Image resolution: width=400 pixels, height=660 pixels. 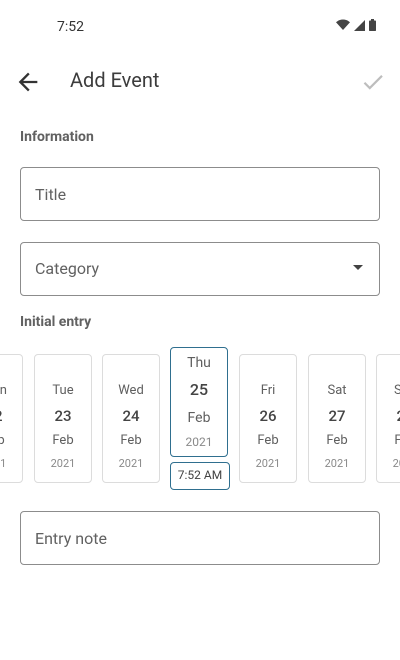 What do you see at coordinates (200, 28) in the screenshot?
I see `status-bar: 7:52` at bounding box center [200, 28].